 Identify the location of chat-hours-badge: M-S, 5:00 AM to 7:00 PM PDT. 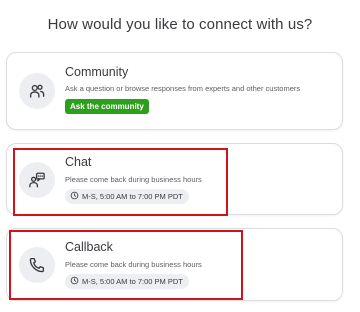
(127, 196).